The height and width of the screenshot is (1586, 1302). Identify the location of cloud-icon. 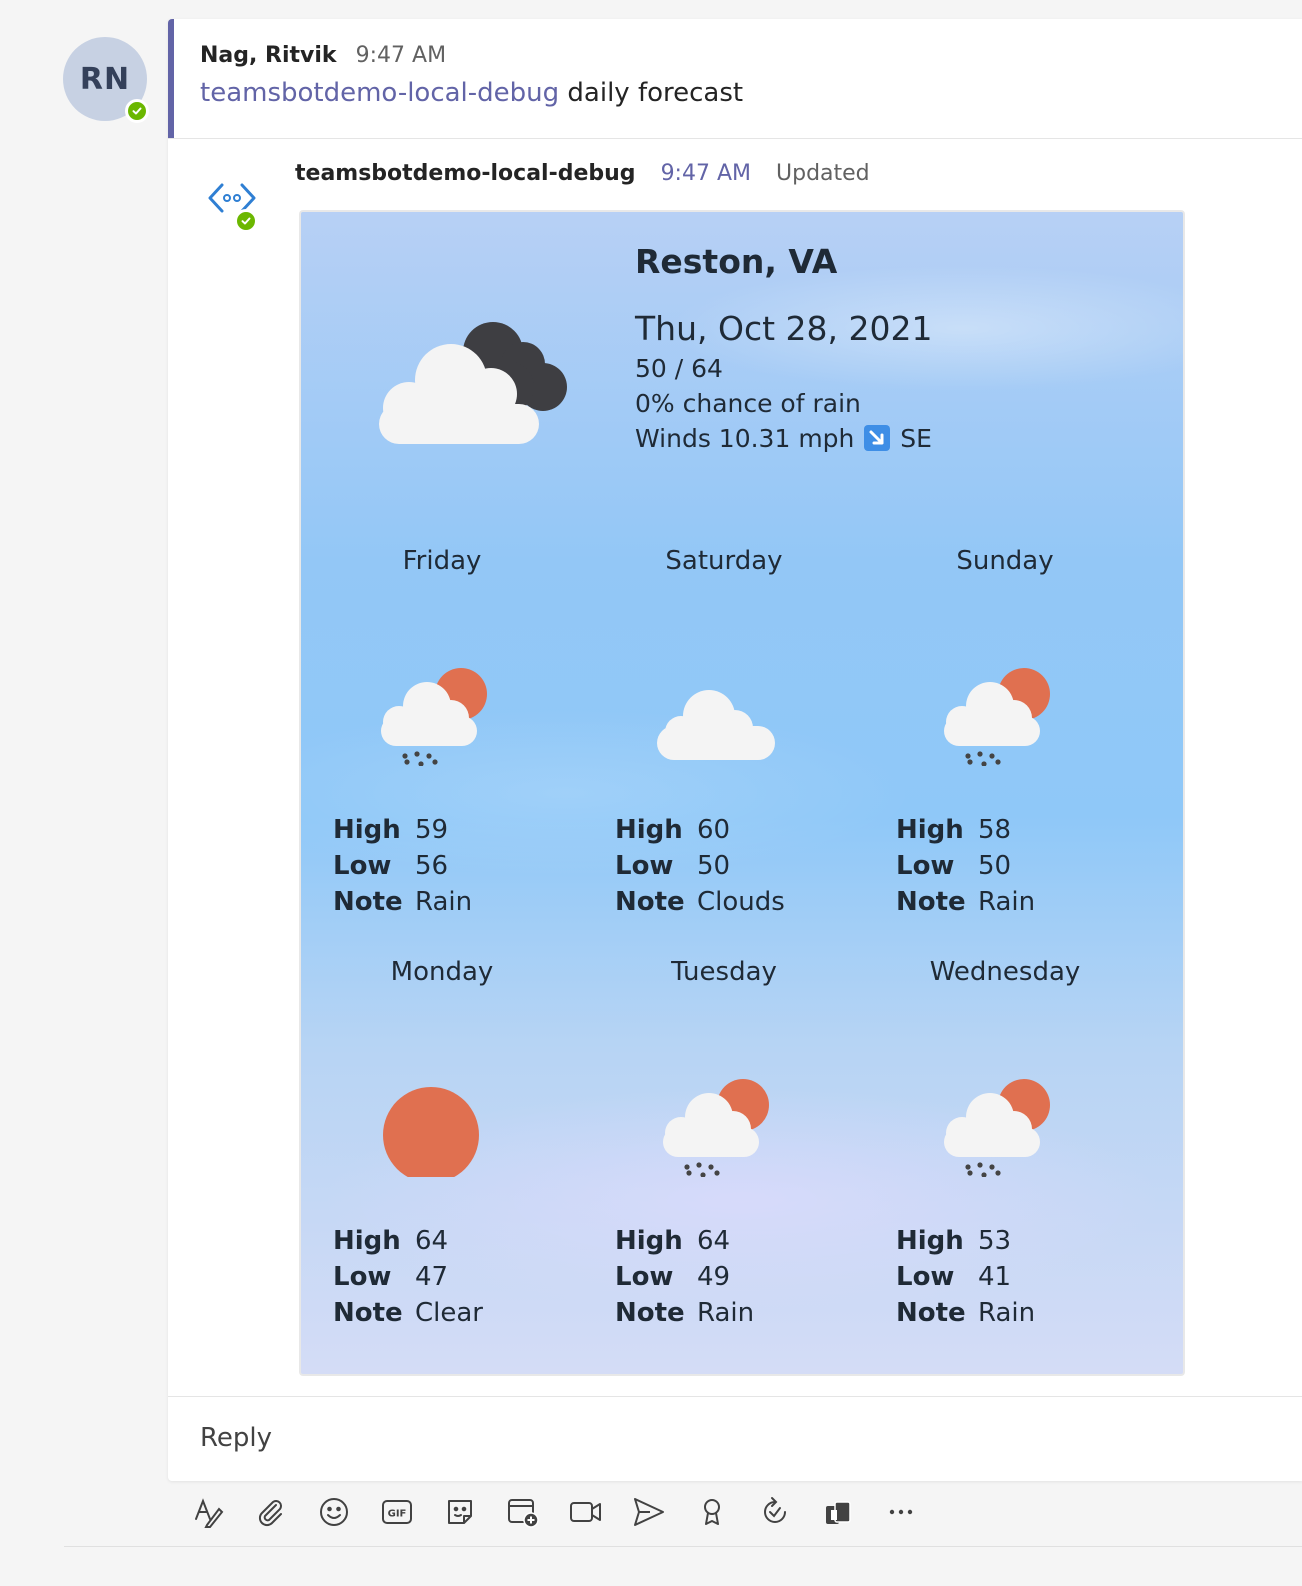
(716, 725).